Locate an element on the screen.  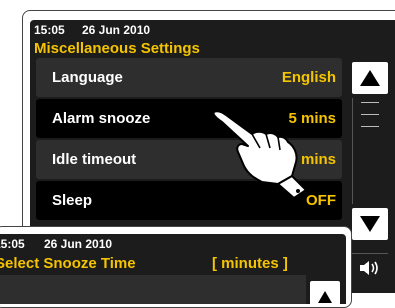
popup-clock-date: 26 Jun 2010 is located at coordinates (78, 244).